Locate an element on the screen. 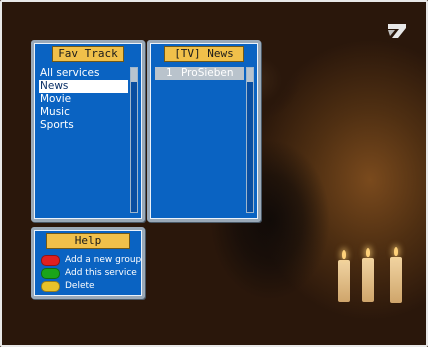 This screenshot has width=428, height=347. prosieben-logo-icon is located at coordinates (397, 31).